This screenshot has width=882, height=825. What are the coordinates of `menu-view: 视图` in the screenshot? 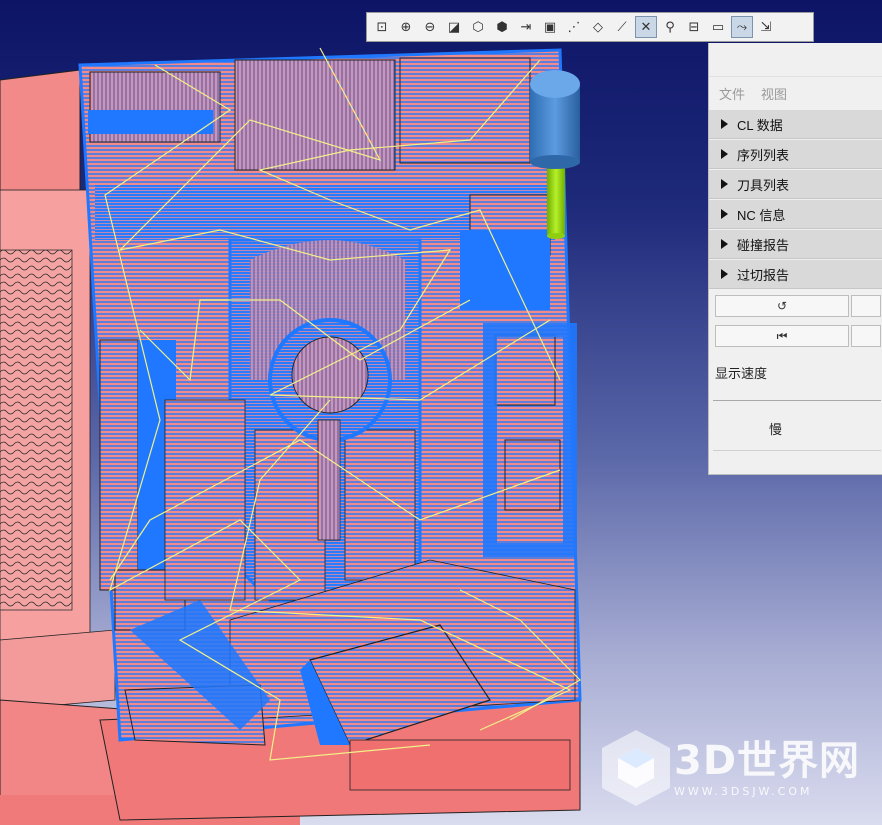 It's located at (774, 93).